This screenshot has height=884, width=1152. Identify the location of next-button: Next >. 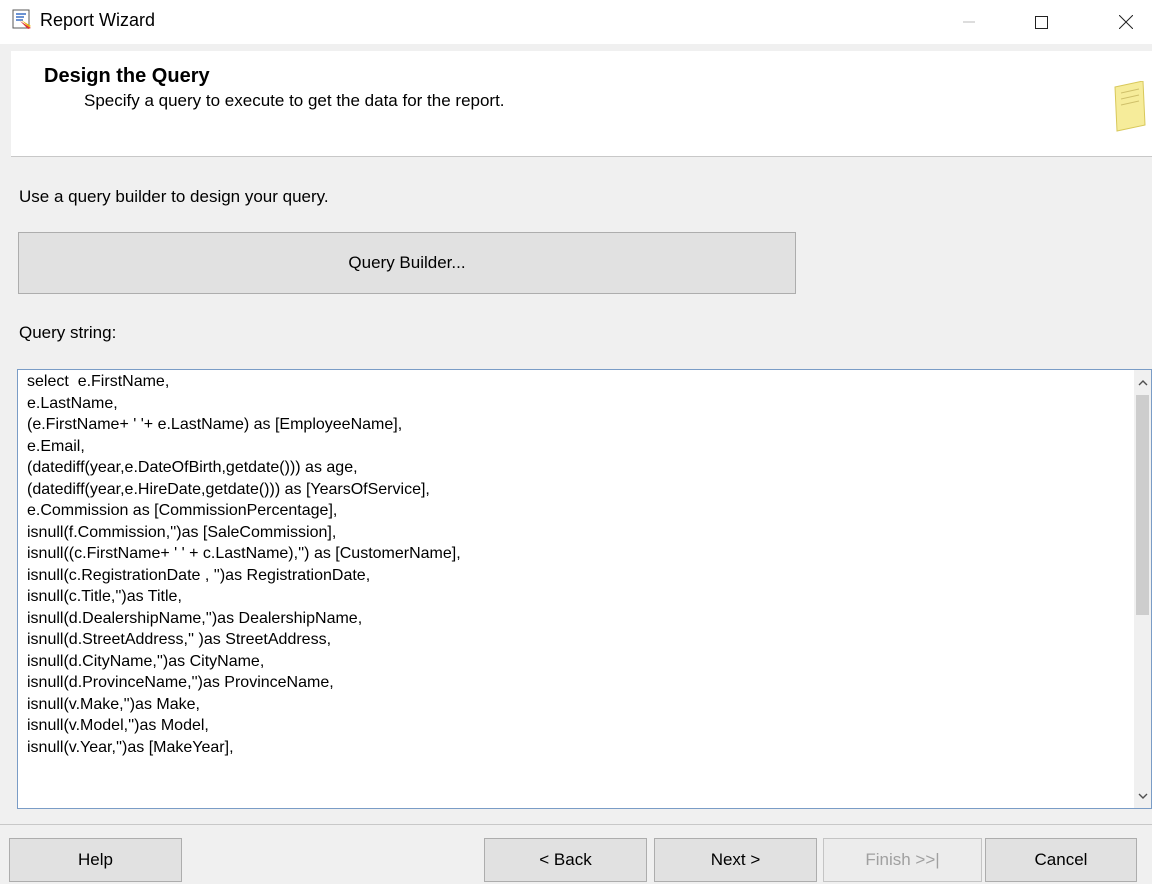
(735, 860).